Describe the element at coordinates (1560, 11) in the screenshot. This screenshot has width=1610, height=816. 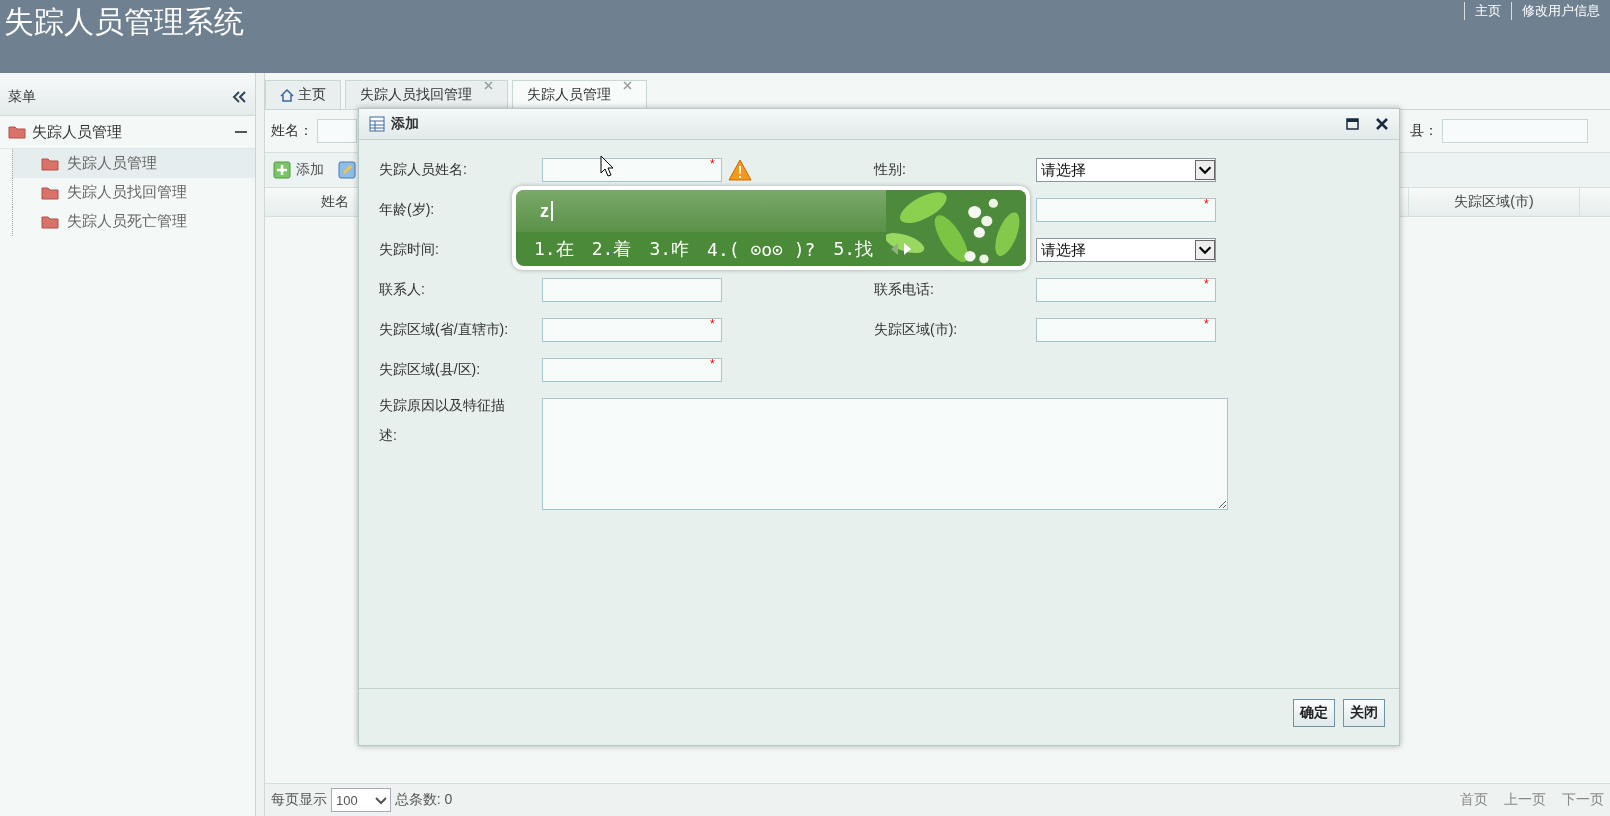
I see `header-link: 修改用户信息` at that location.